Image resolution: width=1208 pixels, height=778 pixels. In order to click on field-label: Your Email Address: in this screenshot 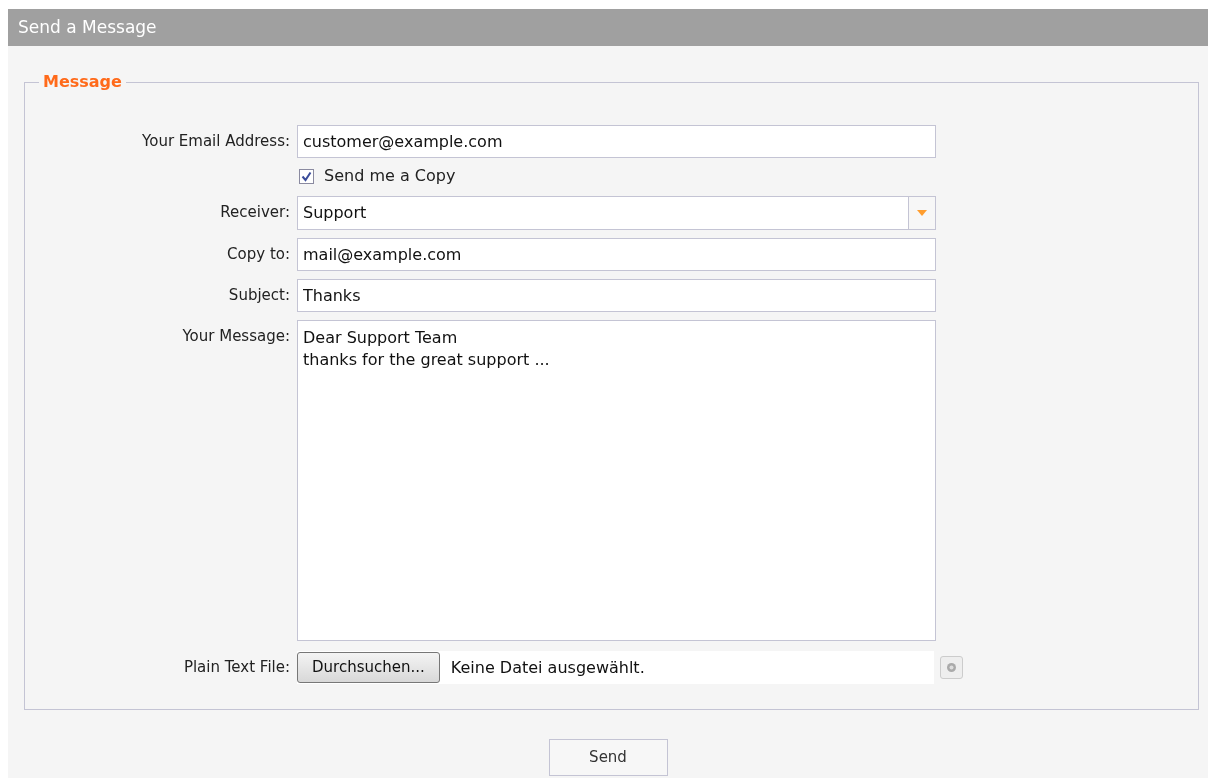, I will do `click(216, 141)`.